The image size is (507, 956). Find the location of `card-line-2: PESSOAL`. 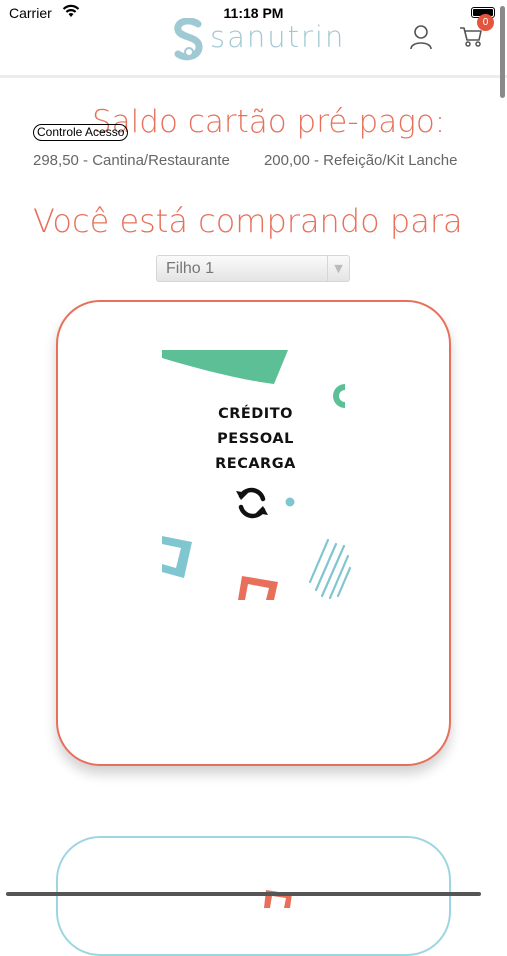

card-line-2: PESSOAL is located at coordinates (255, 439).